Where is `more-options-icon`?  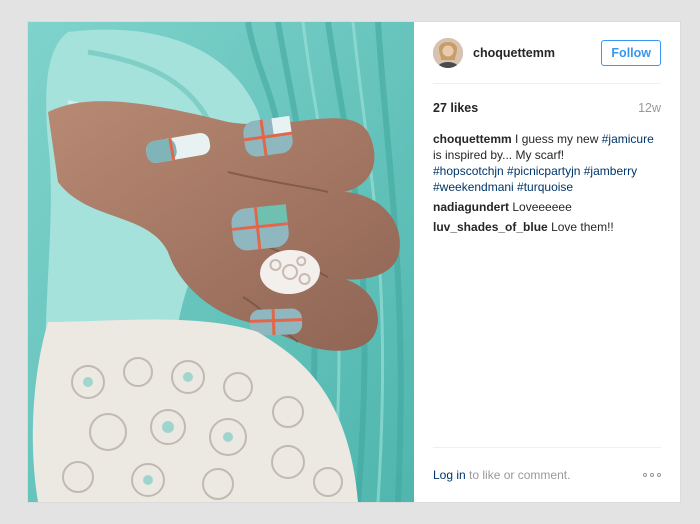
more-options-icon is located at coordinates (652, 475).